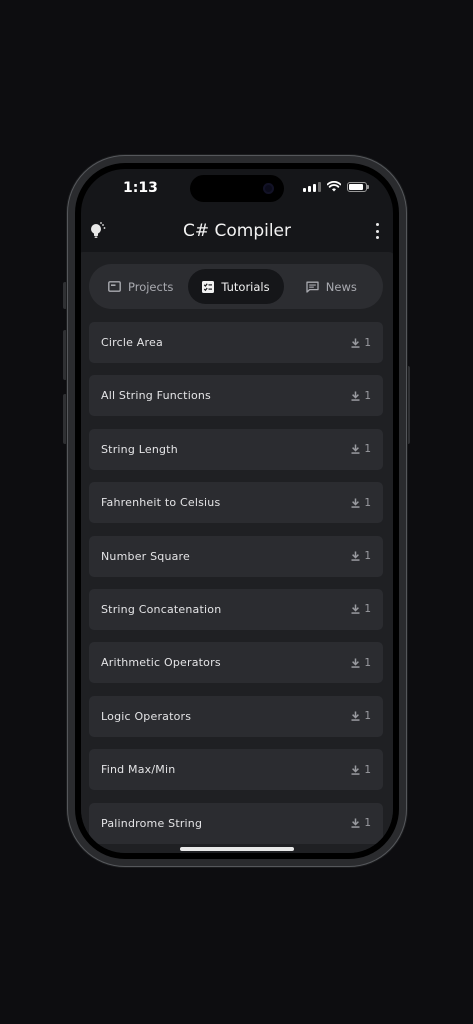  Describe the element at coordinates (236, 449) in the screenshot. I see `list-item: String Length 1` at that location.